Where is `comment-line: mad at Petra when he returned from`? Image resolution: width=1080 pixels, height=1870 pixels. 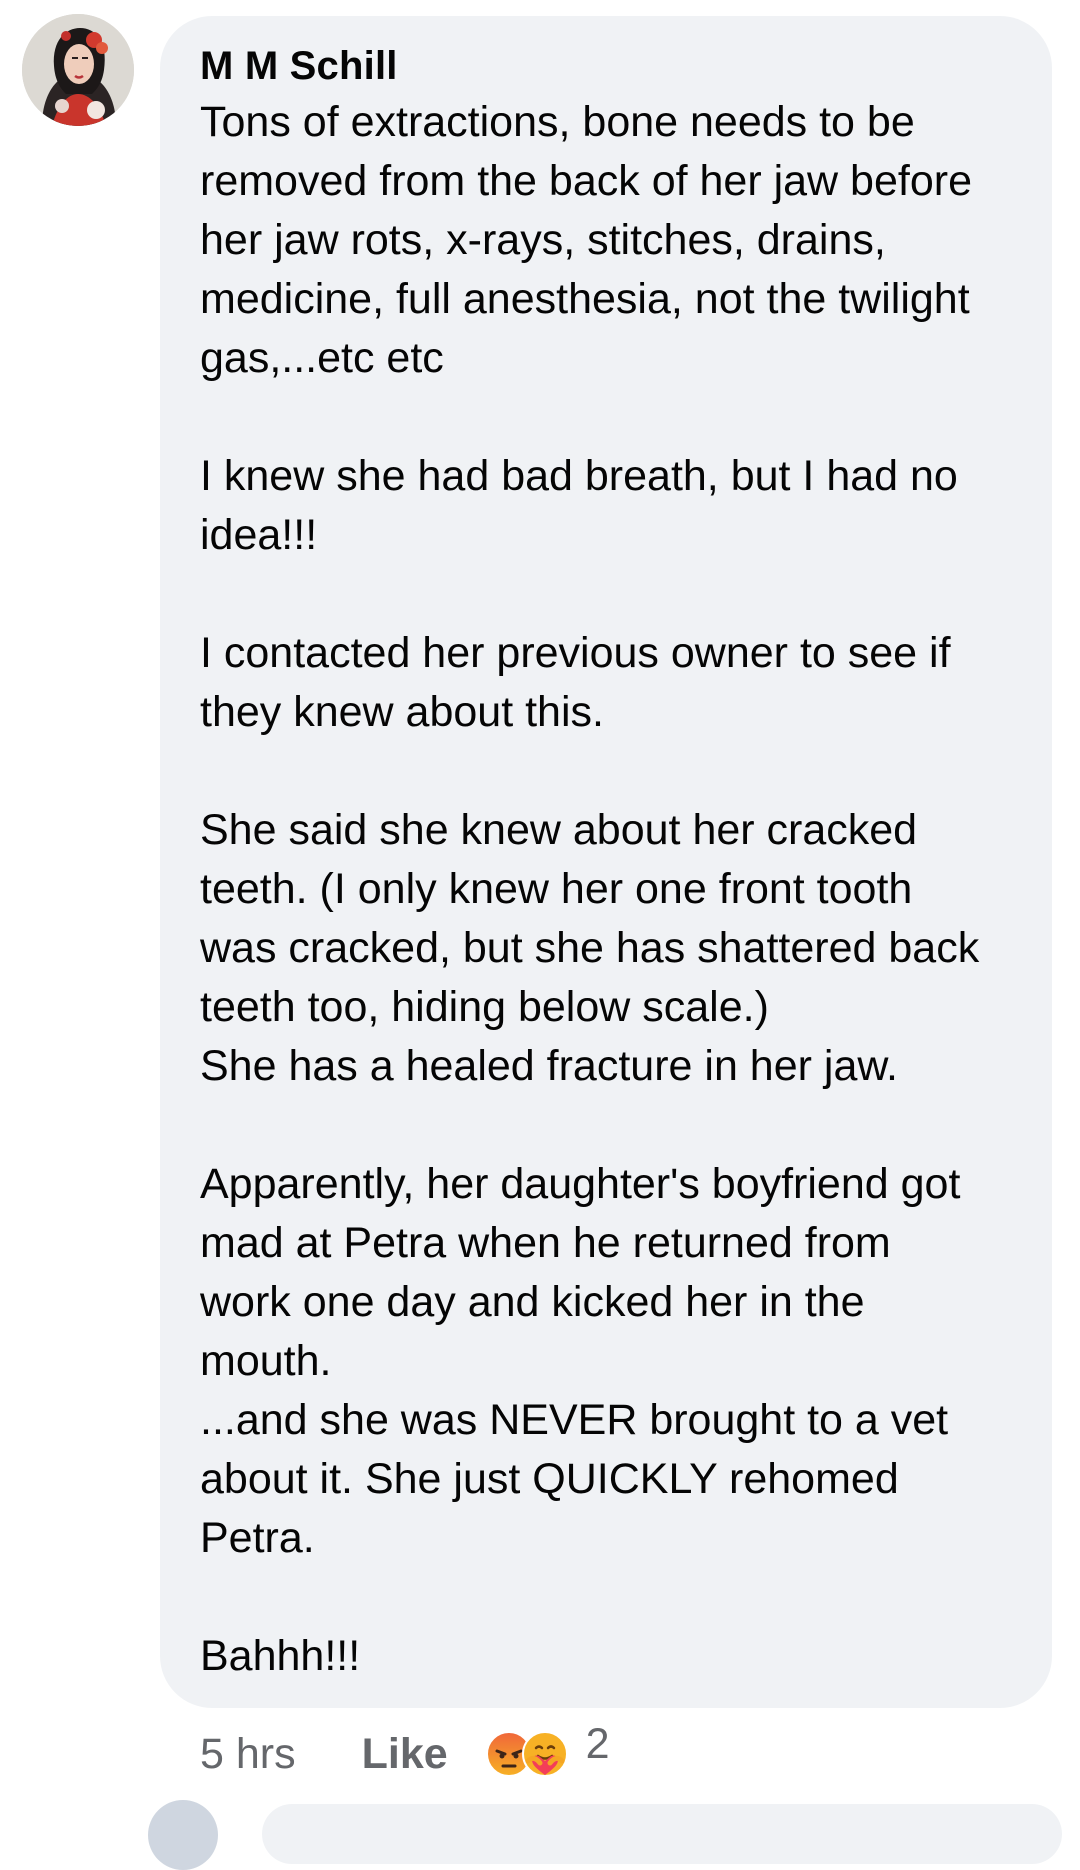 comment-line: mad at Petra when he returned from is located at coordinates (545, 1243).